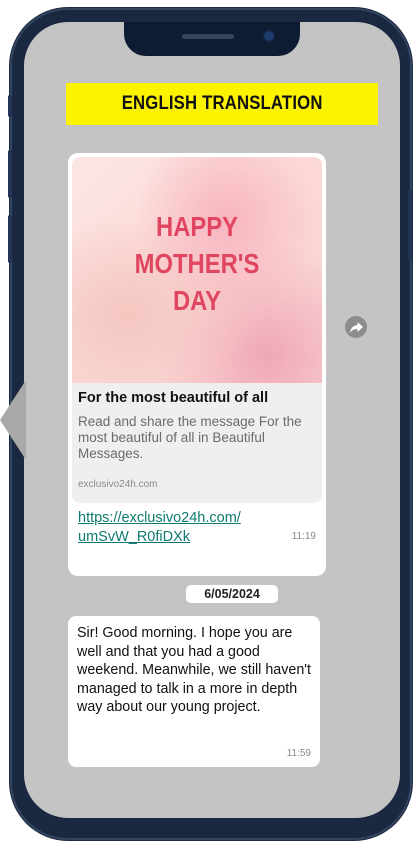  What do you see at coordinates (173, 518) in the screenshot?
I see `link-line: https://exclusivo24h.com/` at bounding box center [173, 518].